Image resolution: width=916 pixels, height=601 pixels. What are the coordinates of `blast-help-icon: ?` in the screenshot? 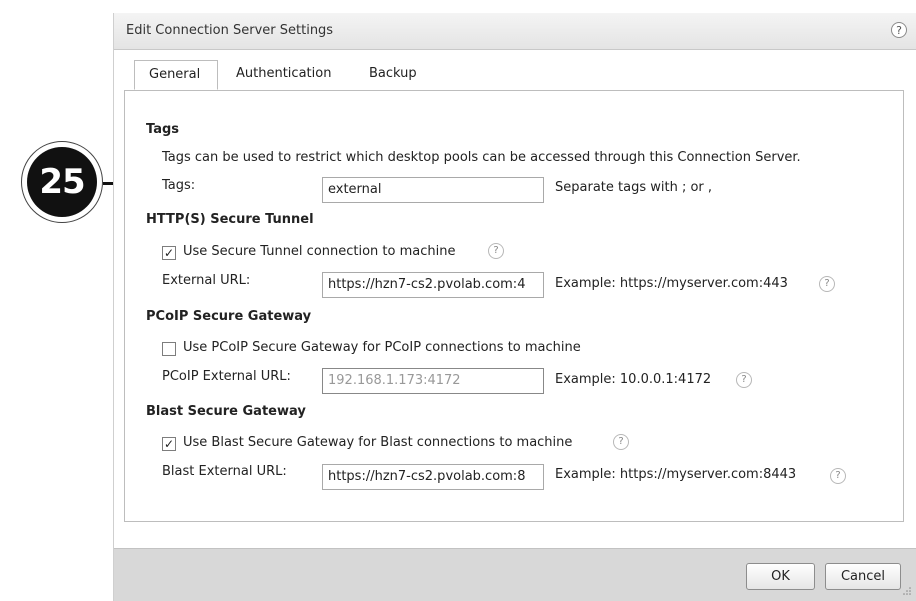 It's located at (621, 442).